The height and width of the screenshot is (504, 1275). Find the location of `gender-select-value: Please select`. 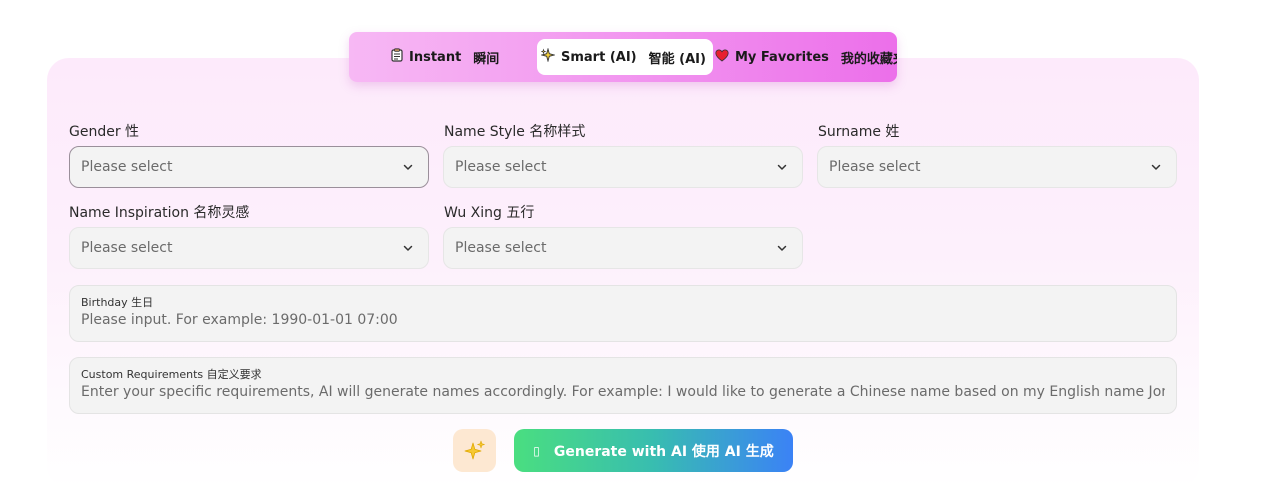

gender-select-value: Please select is located at coordinates (127, 167).